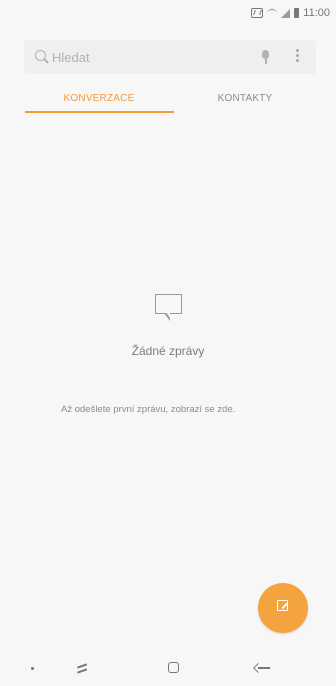  What do you see at coordinates (272, 13) in the screenshot?
I see `wifi-icon` at bounding box center [272, 13].